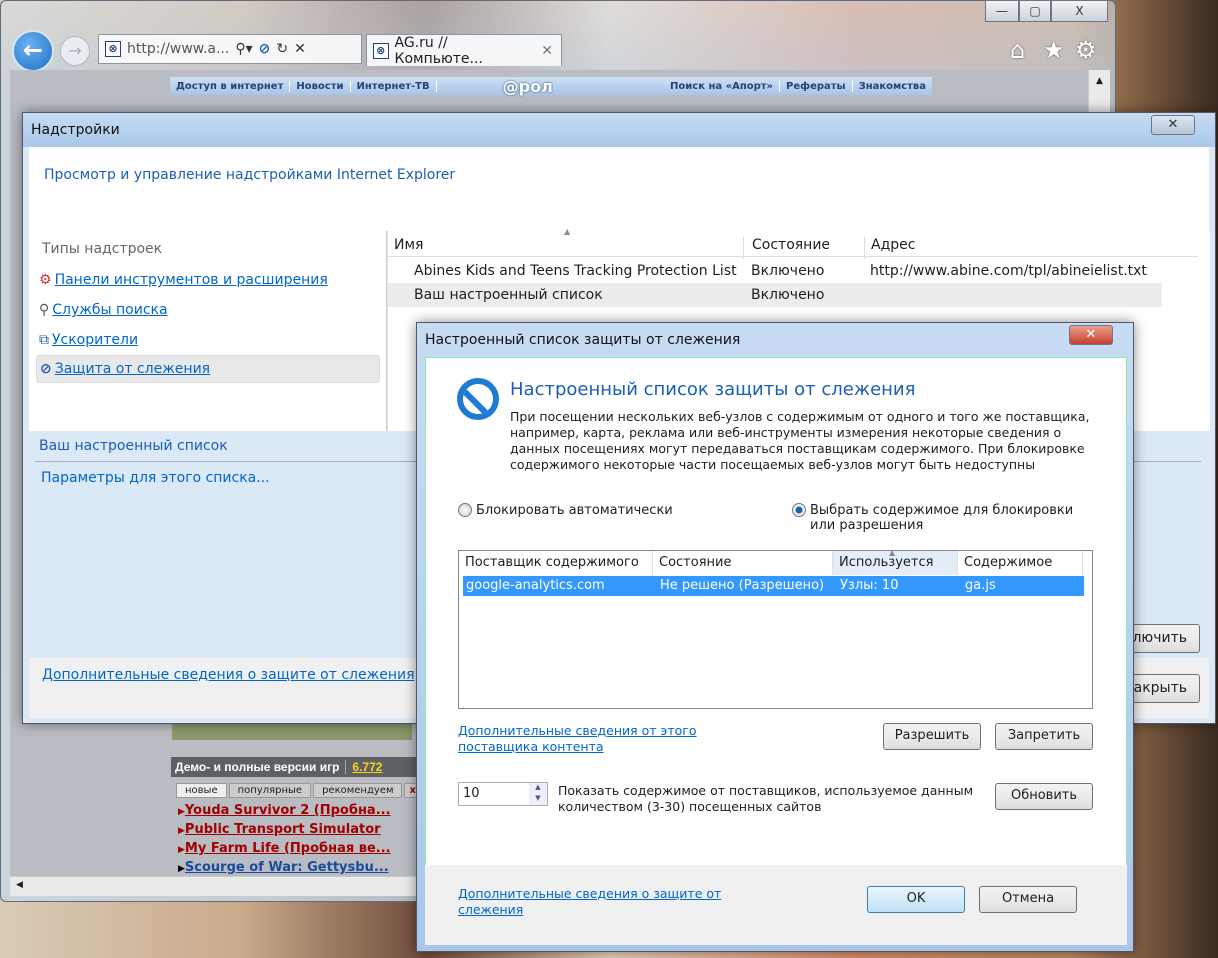 Image resolution: width=1218 pixels, height=958 pixels. What do you see at coordinates (742, 585) in the screenshot?
I see `state-cell: Не решено (Разрешено)` at bounding box center [742, 585].